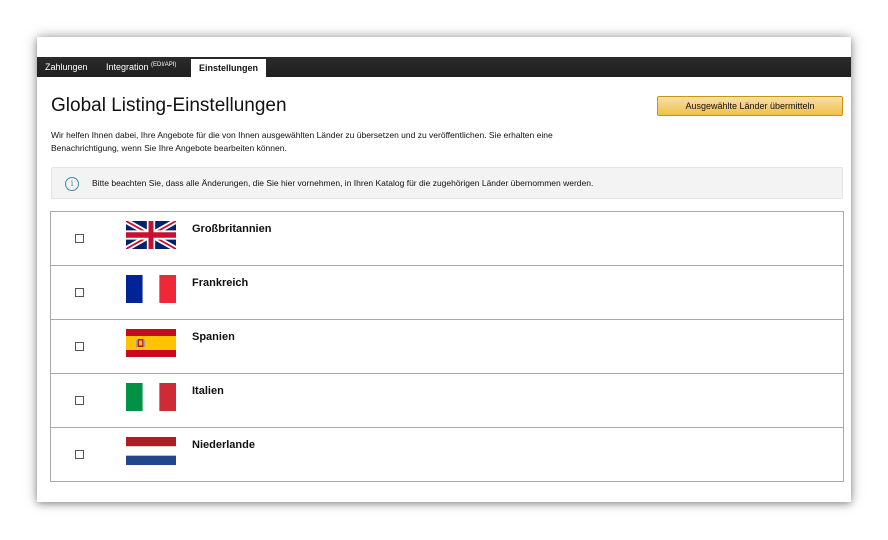 This screenshot has height=540, width=888. I want to click on country-row-italy: Italien, so click(447, 401).